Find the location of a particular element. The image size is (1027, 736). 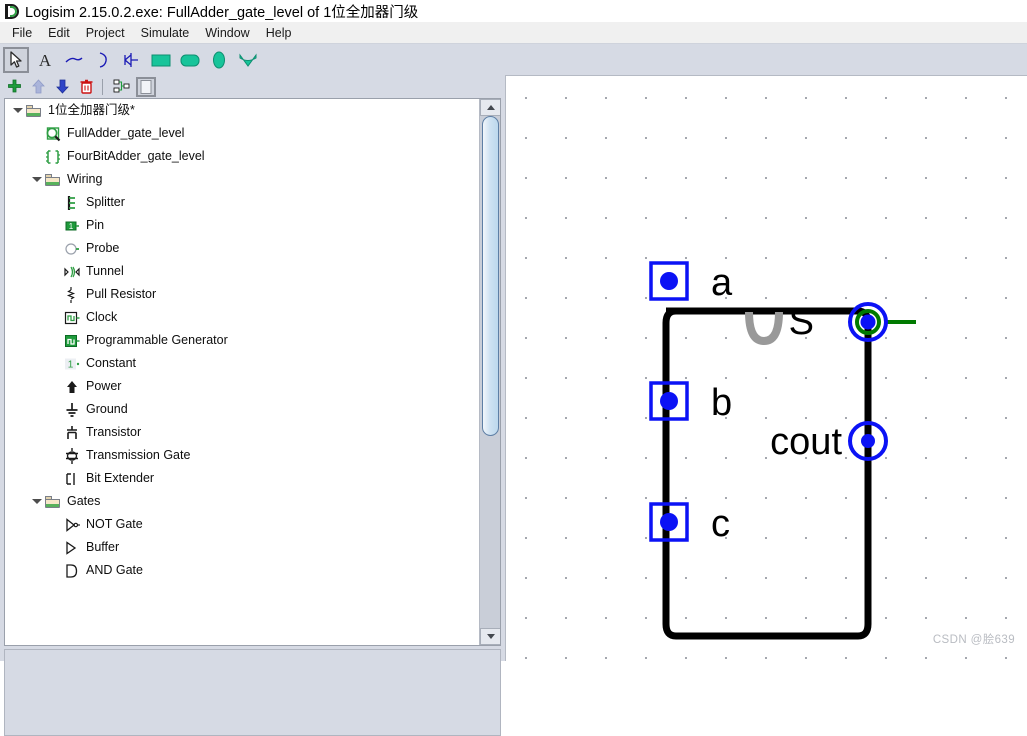

tree-item-power: Power is located at coordinates (242, 386).